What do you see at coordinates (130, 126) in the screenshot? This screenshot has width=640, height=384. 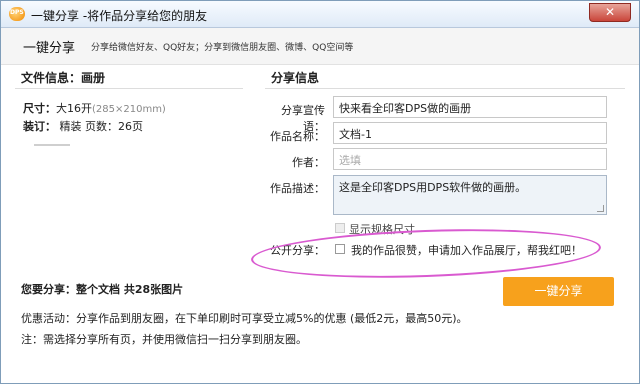 I see `pages-value: 26页` at bounding box center [130, 126].